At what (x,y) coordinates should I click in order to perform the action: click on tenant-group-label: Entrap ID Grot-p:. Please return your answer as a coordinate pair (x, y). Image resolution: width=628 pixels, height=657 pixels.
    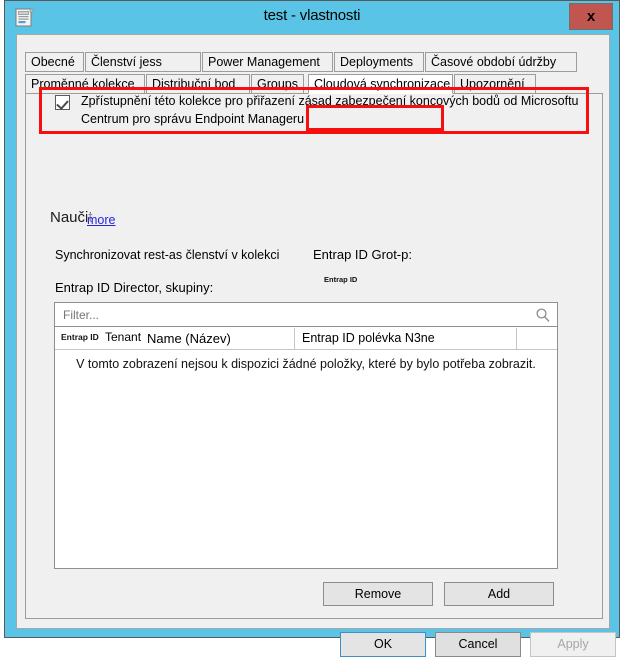
    Looking at the image, I should click on (362, 254).